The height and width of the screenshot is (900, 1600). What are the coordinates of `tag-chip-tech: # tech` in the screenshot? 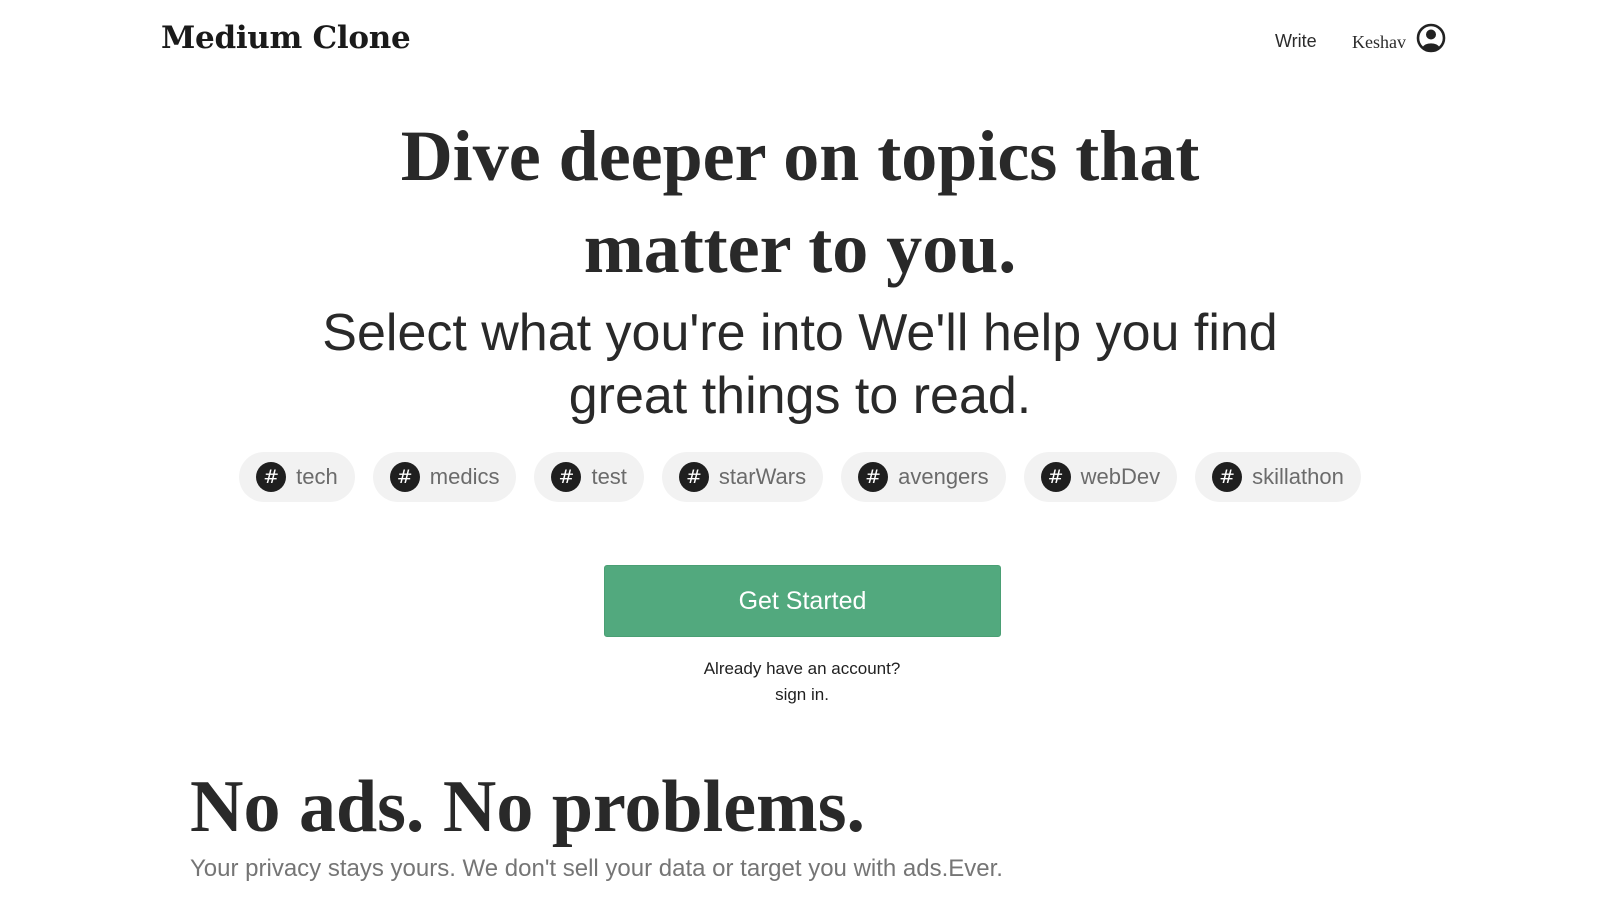 It's located at (297, 477).